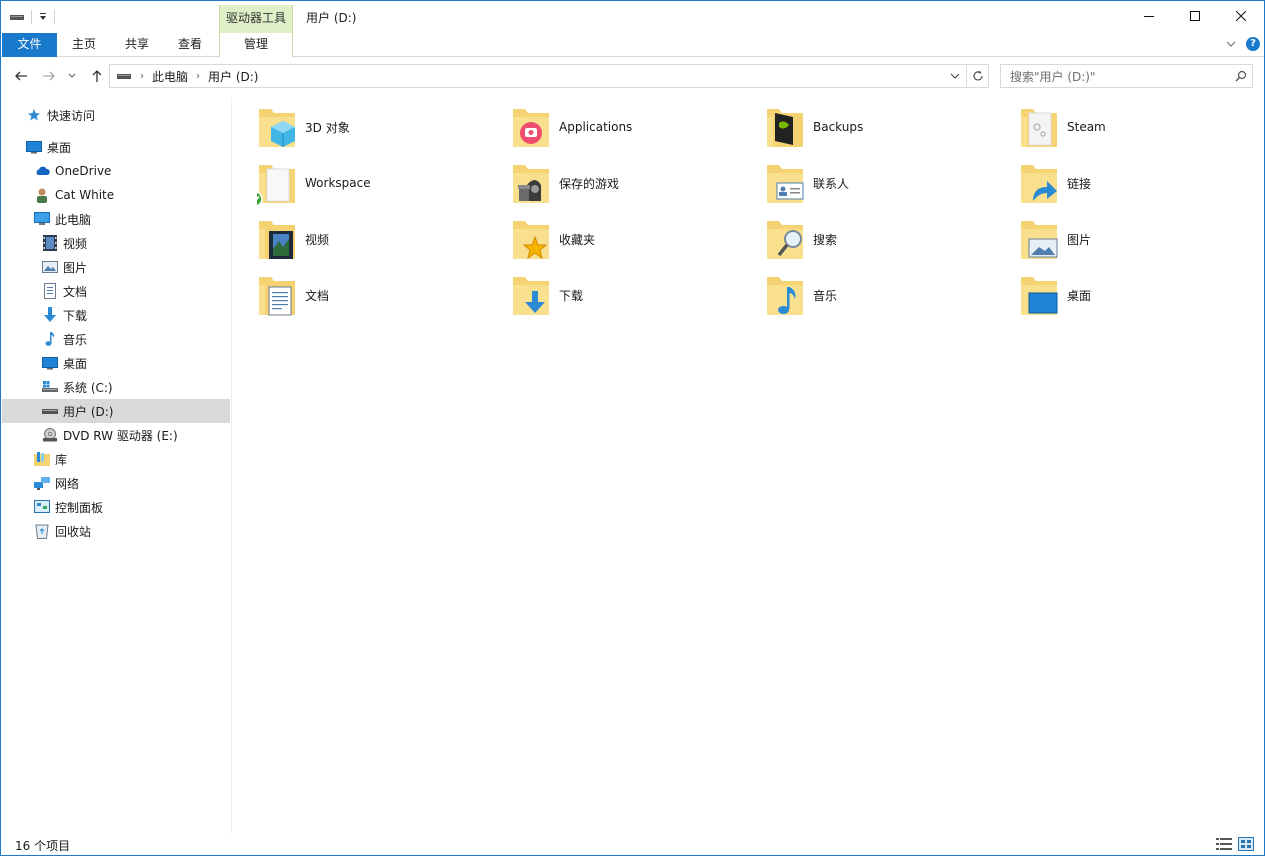 This screenshot has width=1265, height=856. Describe the element at coordinates (612, 183) in the screenshot. I see `folder-item: 保存的游戏` at that location.